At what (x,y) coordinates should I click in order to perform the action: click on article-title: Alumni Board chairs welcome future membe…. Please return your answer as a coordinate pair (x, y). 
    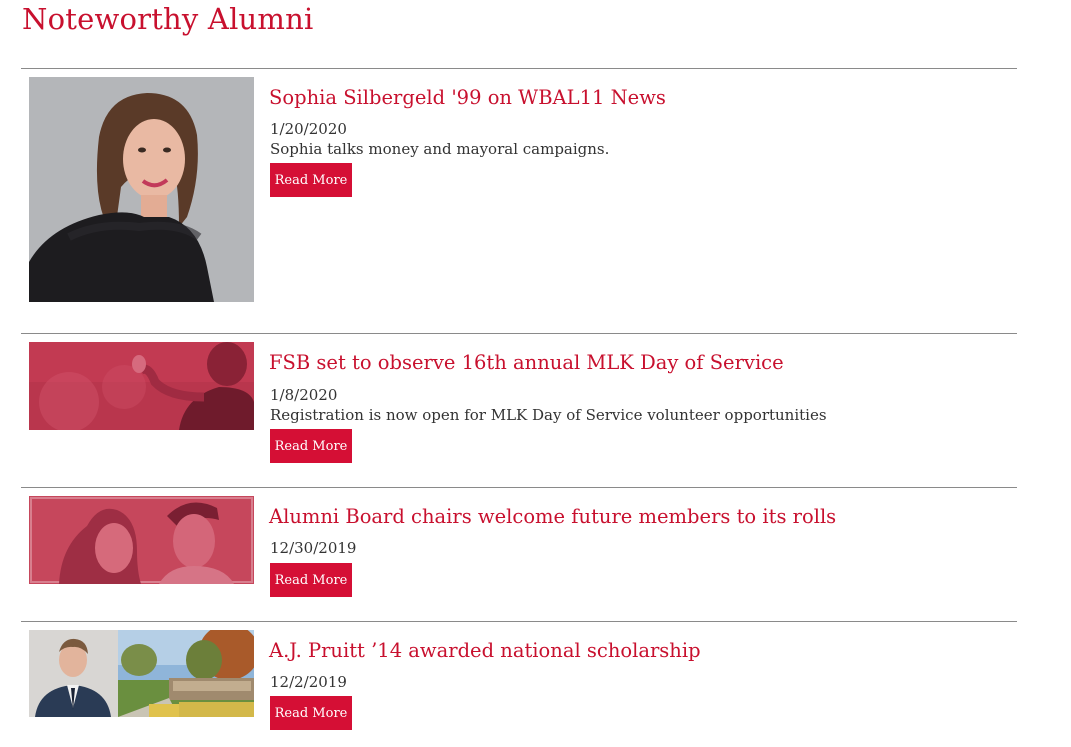
    Looking at the image, I should click on (552, 516).